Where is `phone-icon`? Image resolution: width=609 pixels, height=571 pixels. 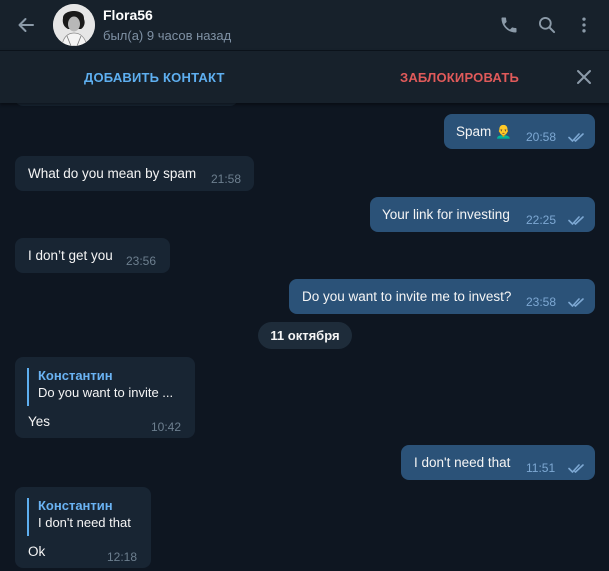
phone-icon is located at coordinates (509, 25).